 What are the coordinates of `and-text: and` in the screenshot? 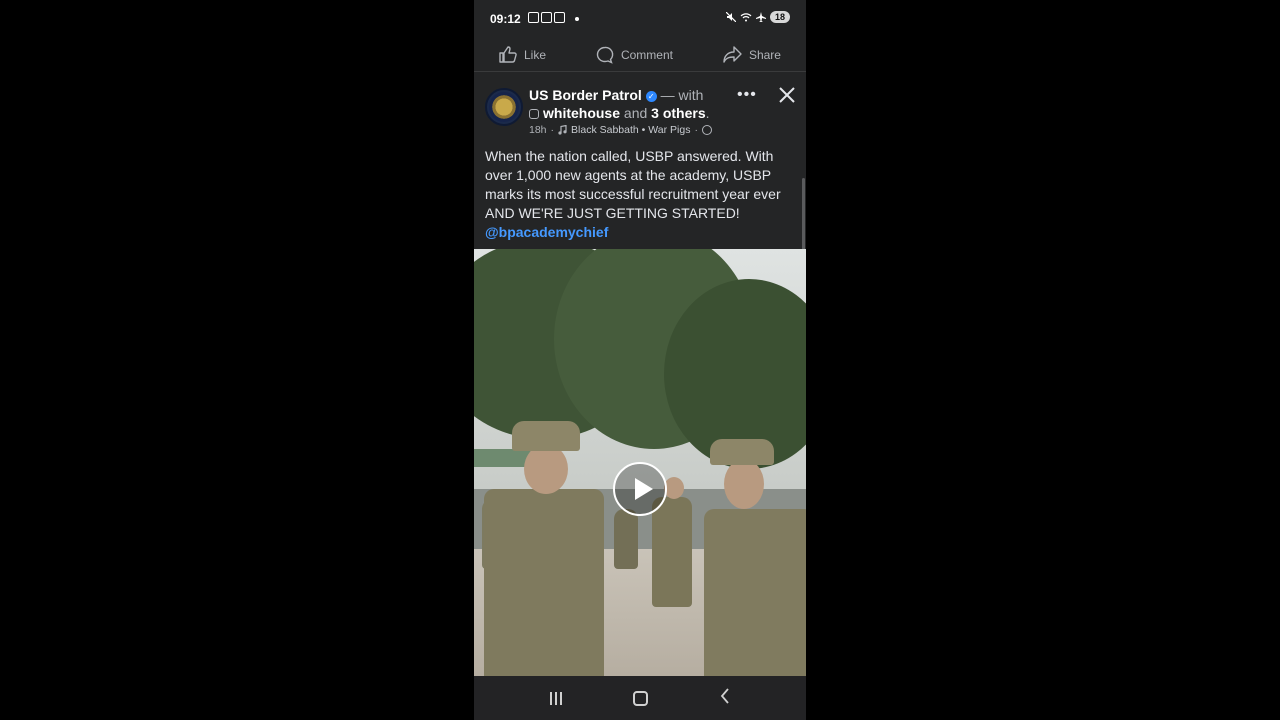 It's located at (635, 113).